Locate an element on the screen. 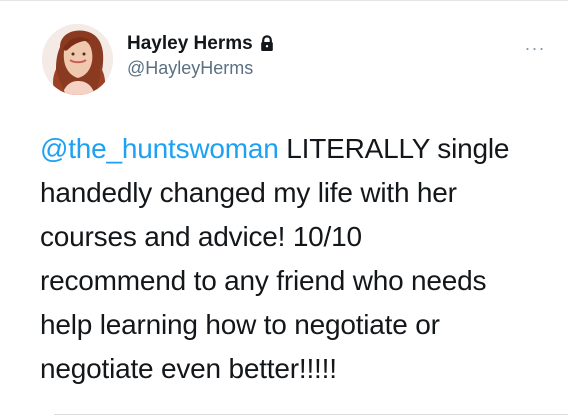 This screenshot has height=420, width=568. avatar is located at coordinates (77, 59).